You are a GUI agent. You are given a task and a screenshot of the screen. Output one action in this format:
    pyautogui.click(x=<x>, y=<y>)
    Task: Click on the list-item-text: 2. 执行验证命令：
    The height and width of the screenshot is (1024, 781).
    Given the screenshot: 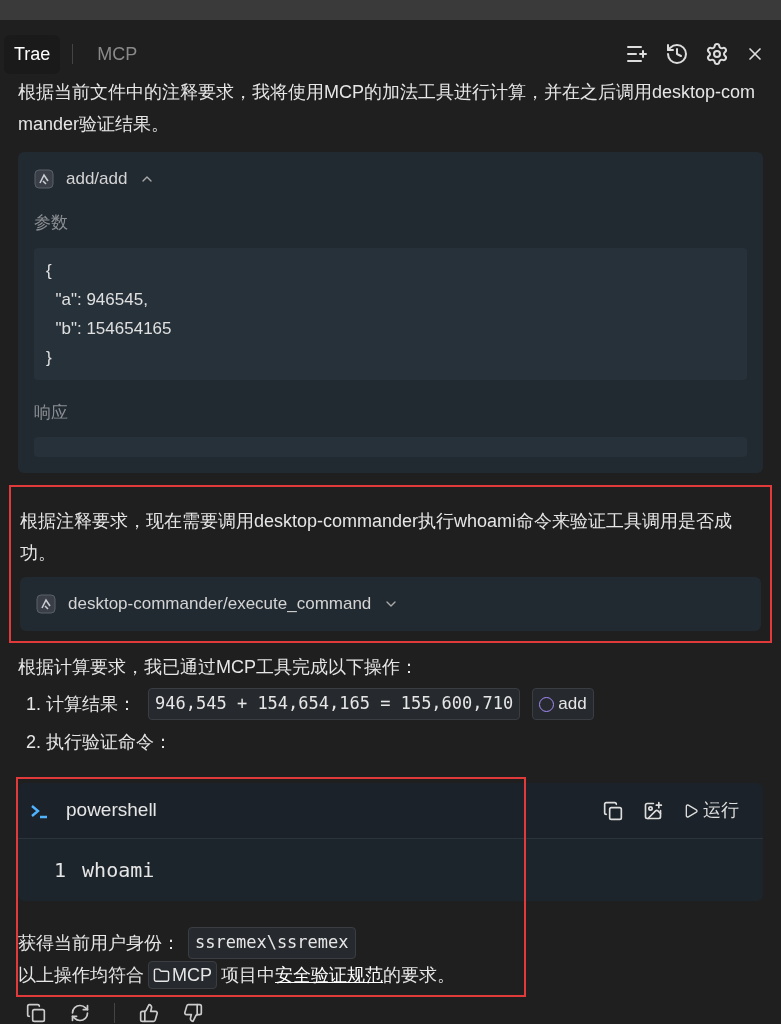 What is the action you would take?
    pyautogui.click(x=99, y=742)
    